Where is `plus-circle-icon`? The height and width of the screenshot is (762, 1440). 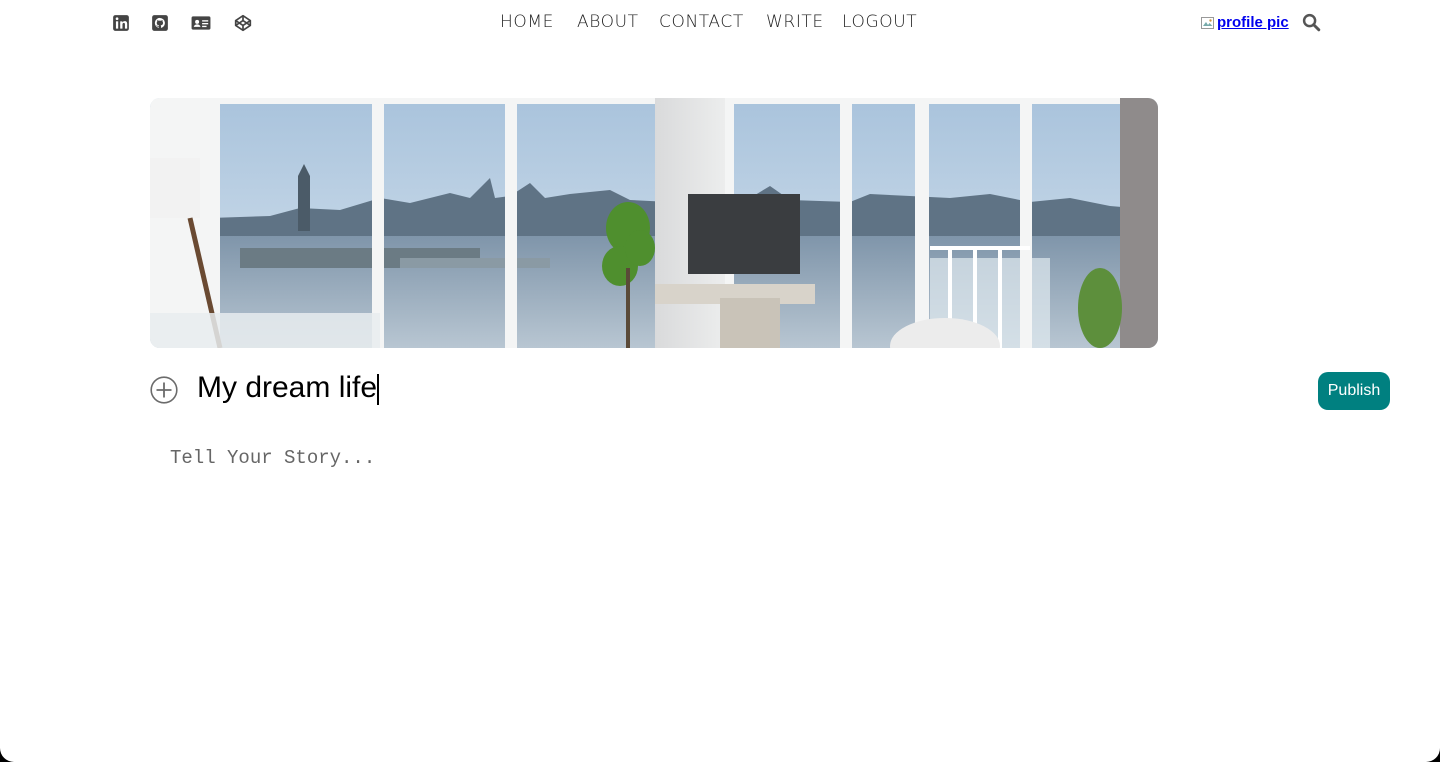
plus-circle-icon is located at coordinates (164, 390).